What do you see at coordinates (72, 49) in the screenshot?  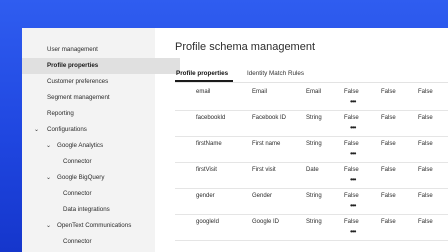 I see `sidebar-item-label: User management` at bounding box center [72, 49].